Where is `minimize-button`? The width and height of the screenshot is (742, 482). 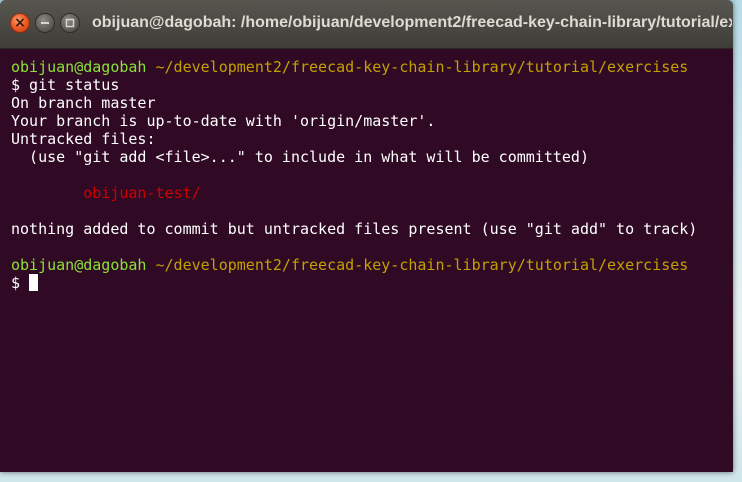
minimize-button is located at coordinates (45, 23).